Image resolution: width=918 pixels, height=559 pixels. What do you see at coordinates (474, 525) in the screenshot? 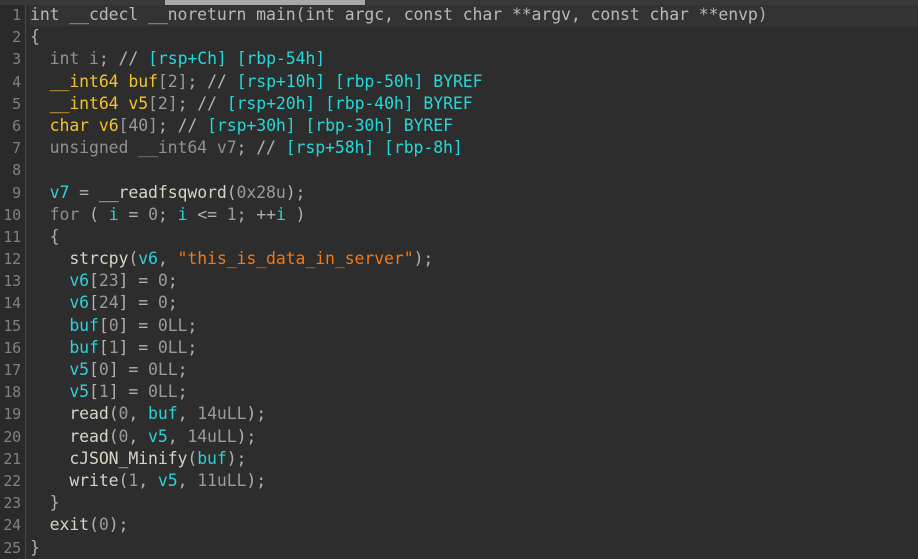
I see `code-line: exit(0);` at bounding box center [474, 525].